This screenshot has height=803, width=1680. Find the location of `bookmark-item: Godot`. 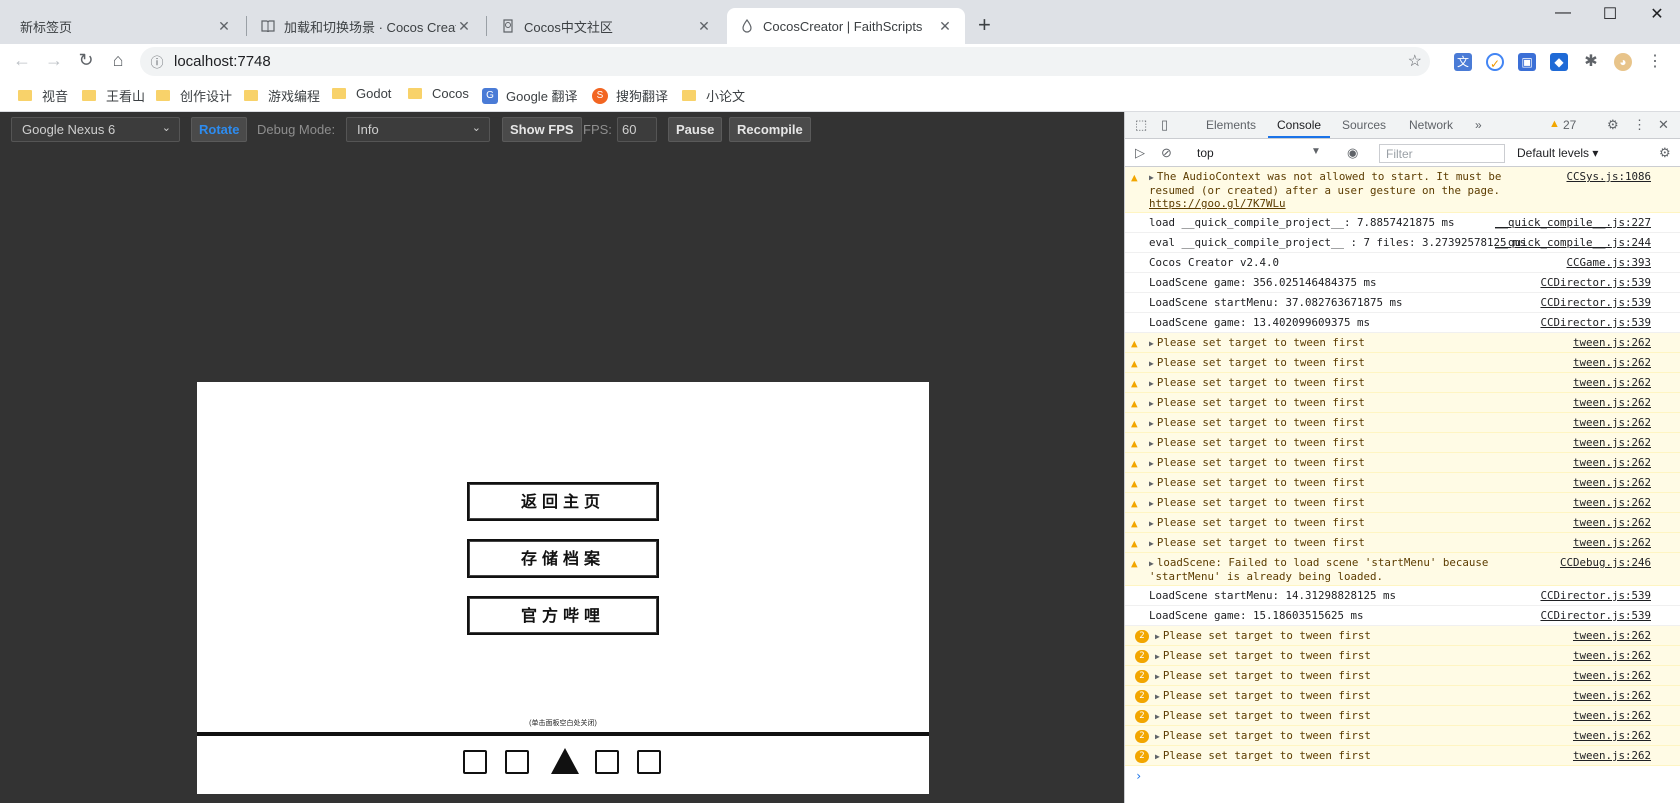

bookmark-item: Godot is located at coordinates (361, 93).